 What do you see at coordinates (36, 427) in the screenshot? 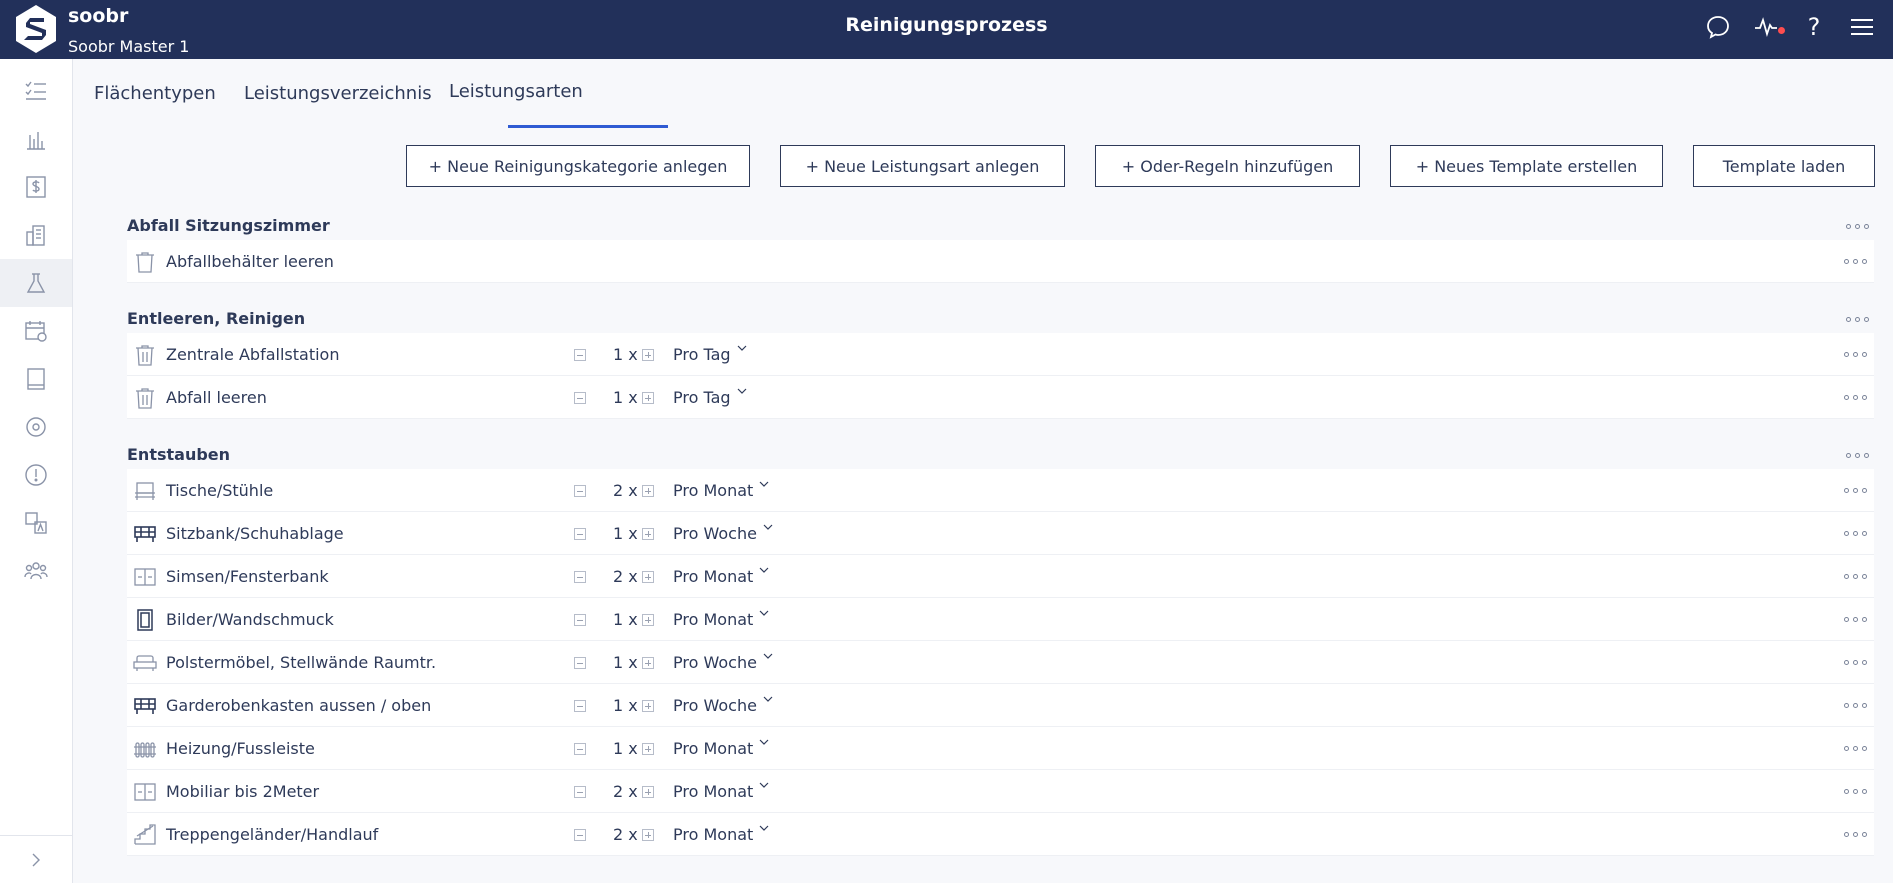
I see `sidebar-item-sensors` at bounding box center [36, 427].